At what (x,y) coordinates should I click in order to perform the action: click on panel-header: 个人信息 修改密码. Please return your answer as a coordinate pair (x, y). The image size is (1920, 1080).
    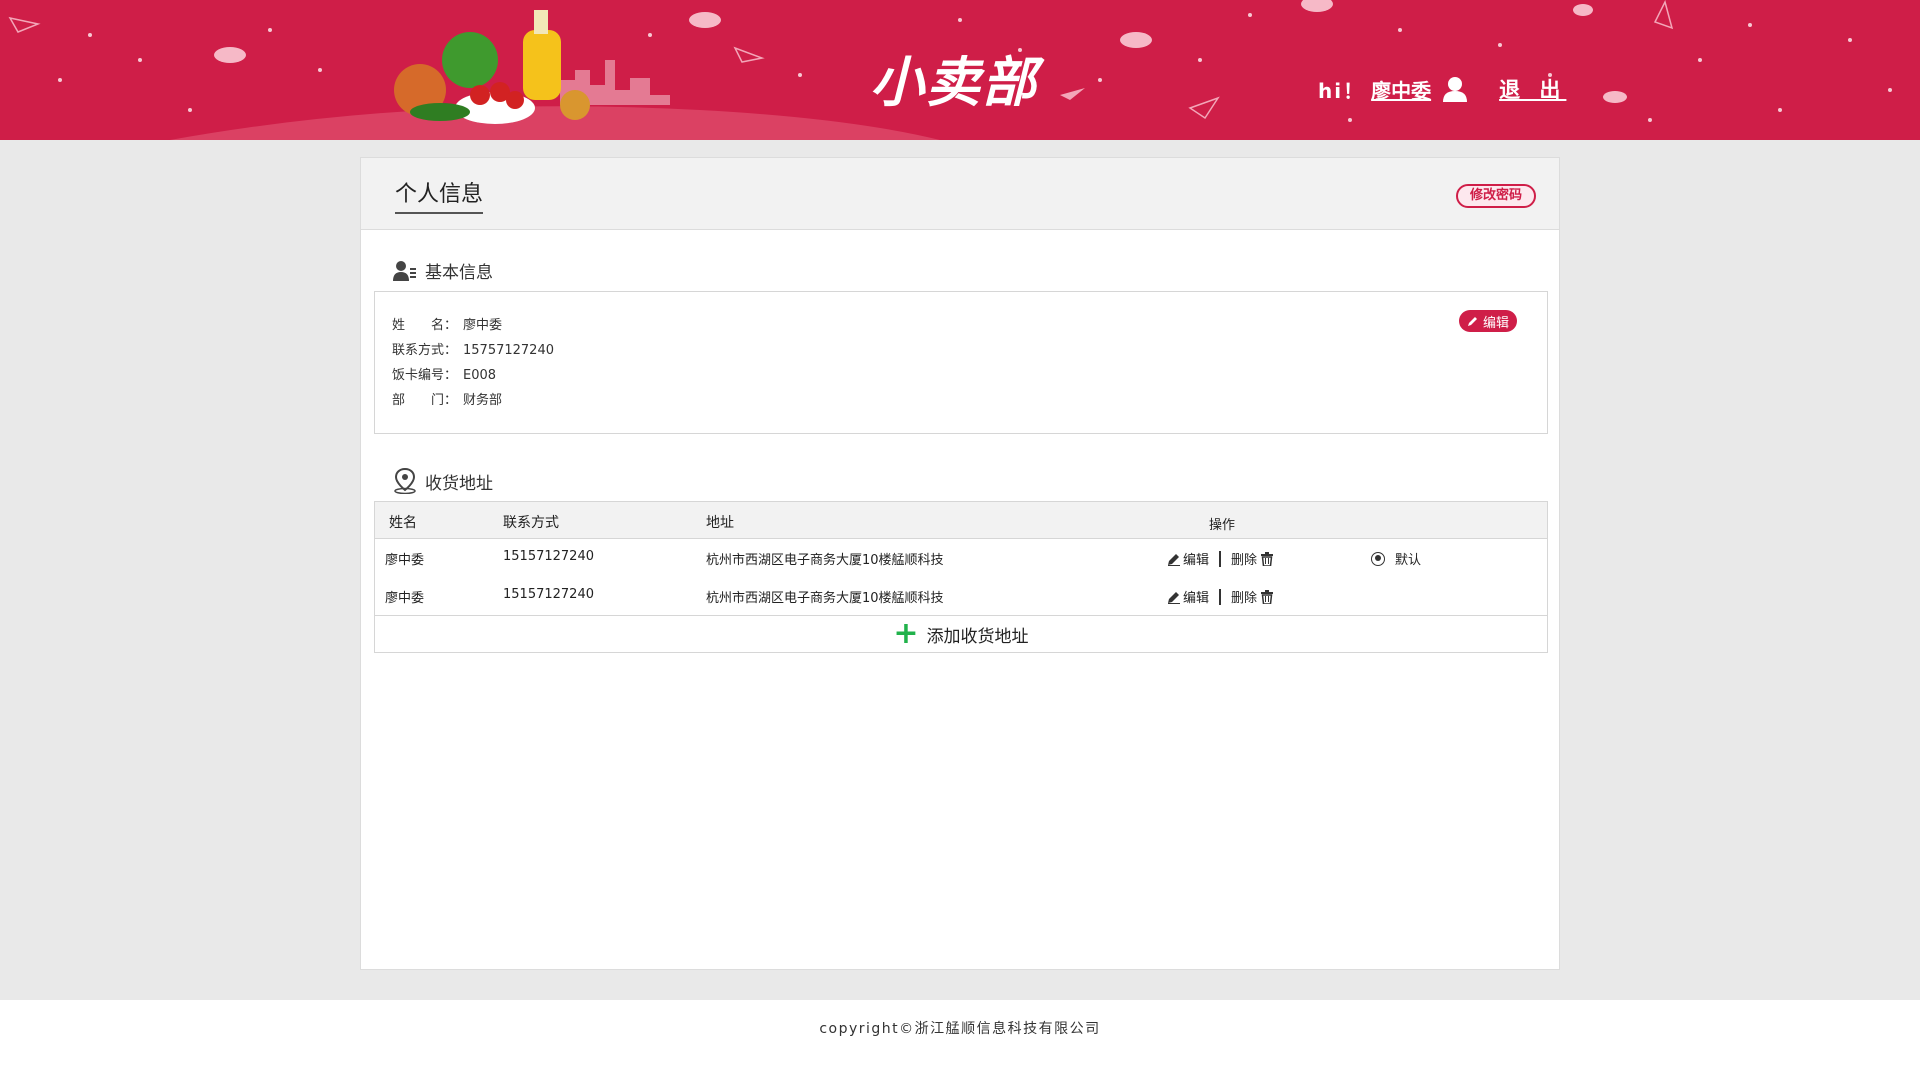
    Looking at the image, I should click on (960, 194).